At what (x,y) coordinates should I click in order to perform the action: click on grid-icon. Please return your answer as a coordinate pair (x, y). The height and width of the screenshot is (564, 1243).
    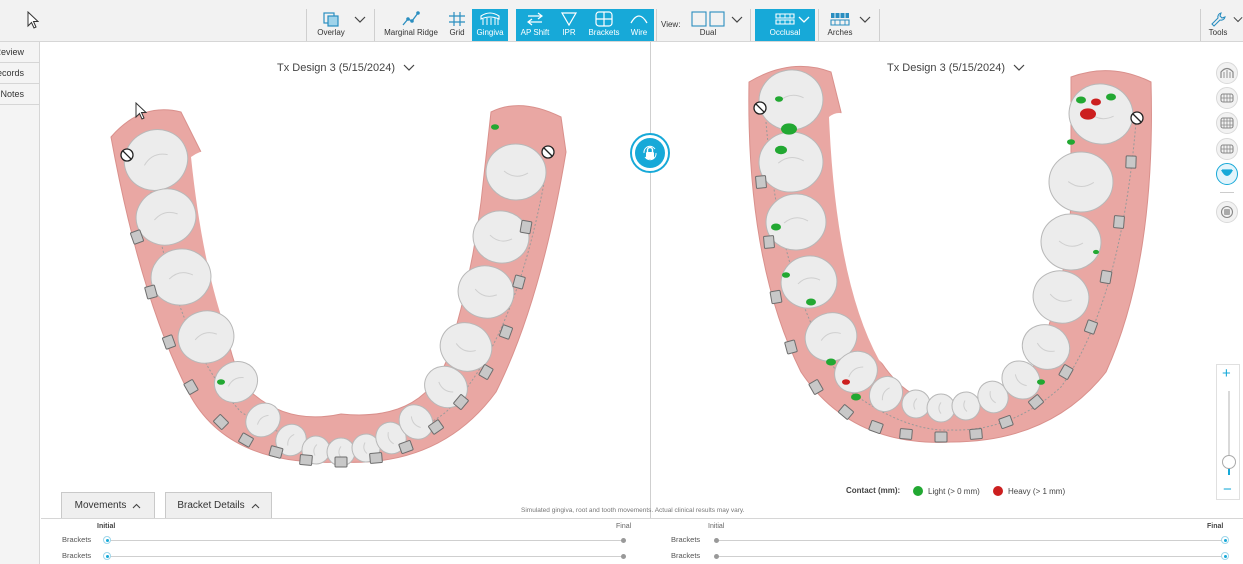
    Looking at the image, I should click on (457, 19).